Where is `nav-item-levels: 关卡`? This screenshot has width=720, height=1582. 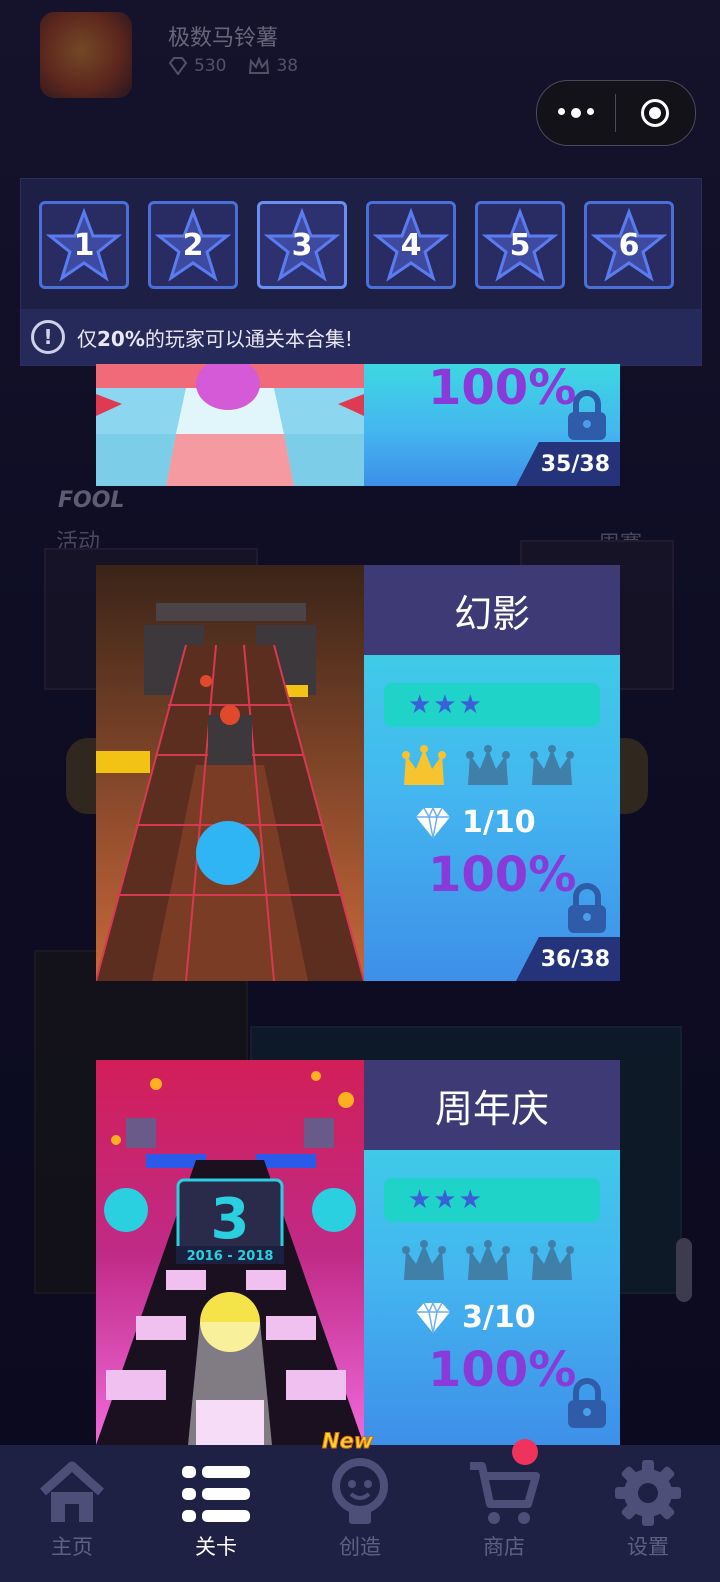
nav-item-levels: 关卡 is located at coordinates (216, 1513).